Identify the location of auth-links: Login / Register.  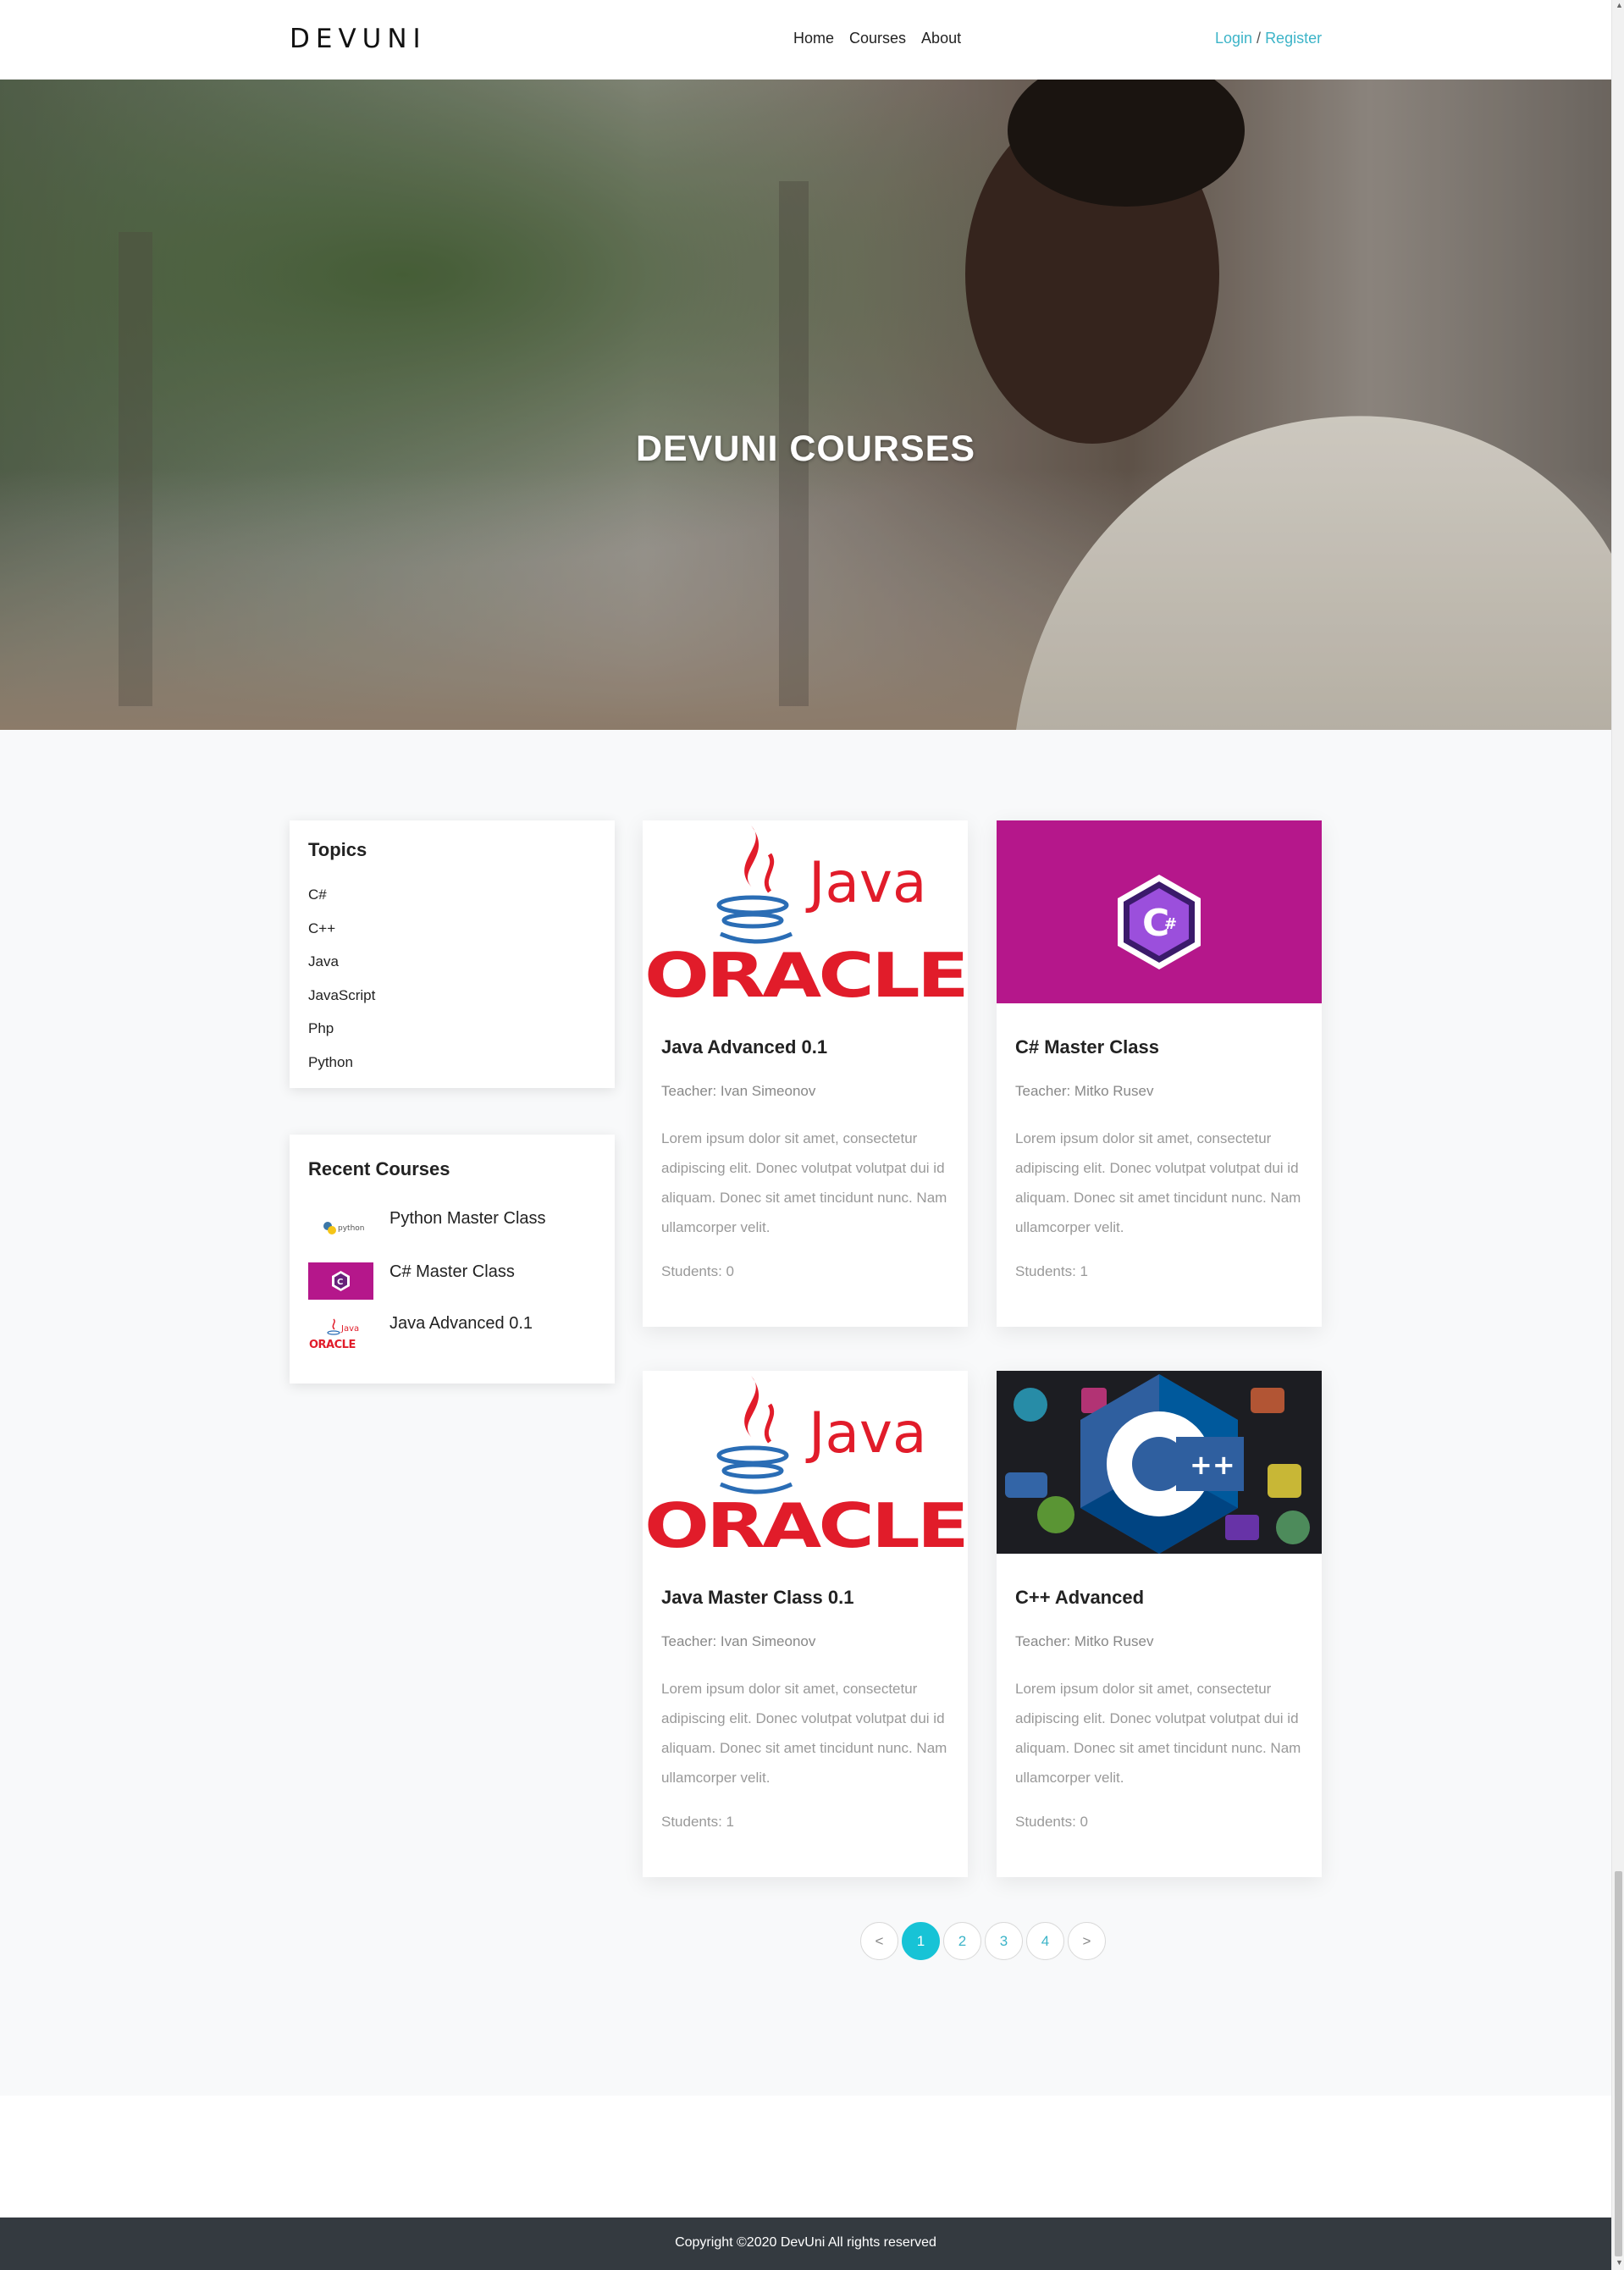
(1268, 38).